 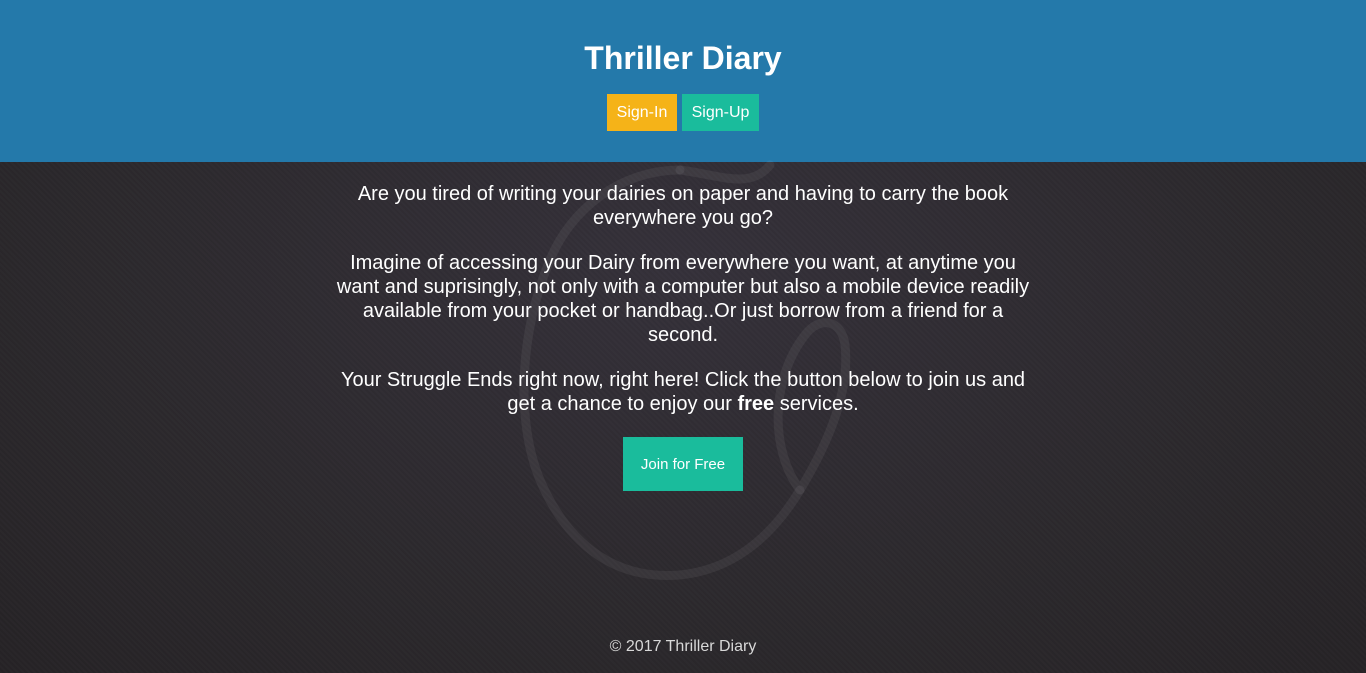 What do you see at coordinates (720, 112) in the screenshot?
I see `sign-up-button: Sign-Up` at bounding box center [720, 112].